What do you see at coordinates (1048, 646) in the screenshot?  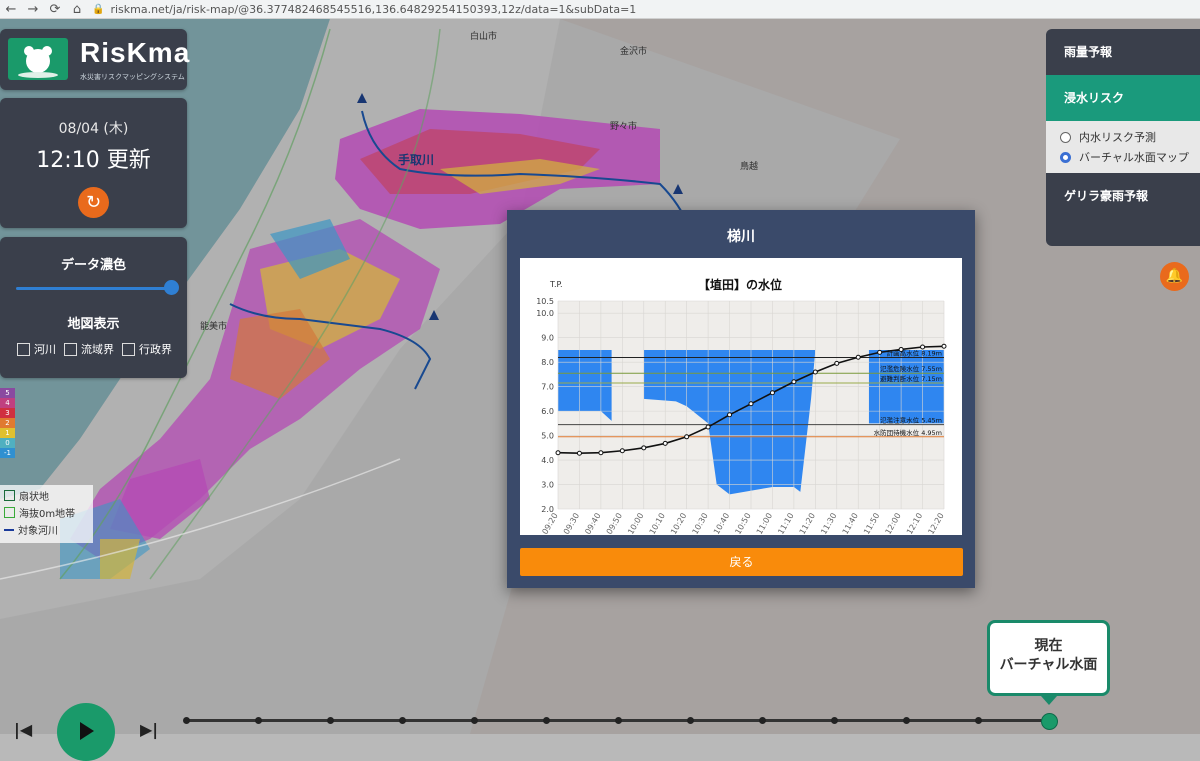 I see `callout-line-1: 現在` at bounding box center [1048, 646].